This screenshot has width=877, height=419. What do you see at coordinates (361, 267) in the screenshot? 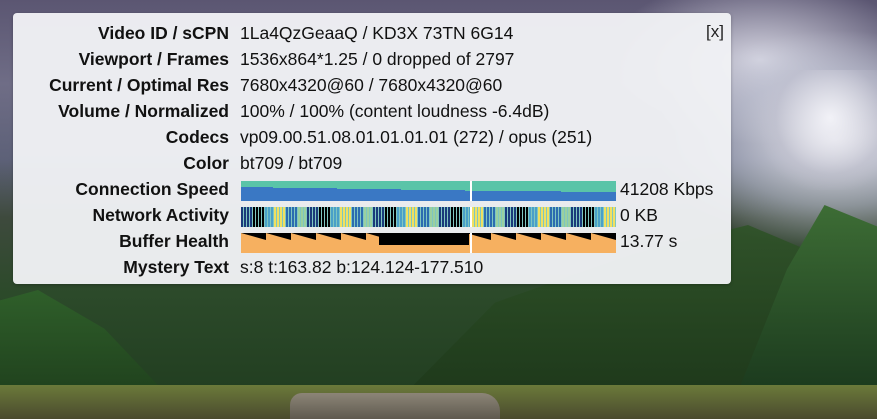
I see `stat-value: s:8 t:163.82 b:124.124-177.510` at bounding box center [361, 267].